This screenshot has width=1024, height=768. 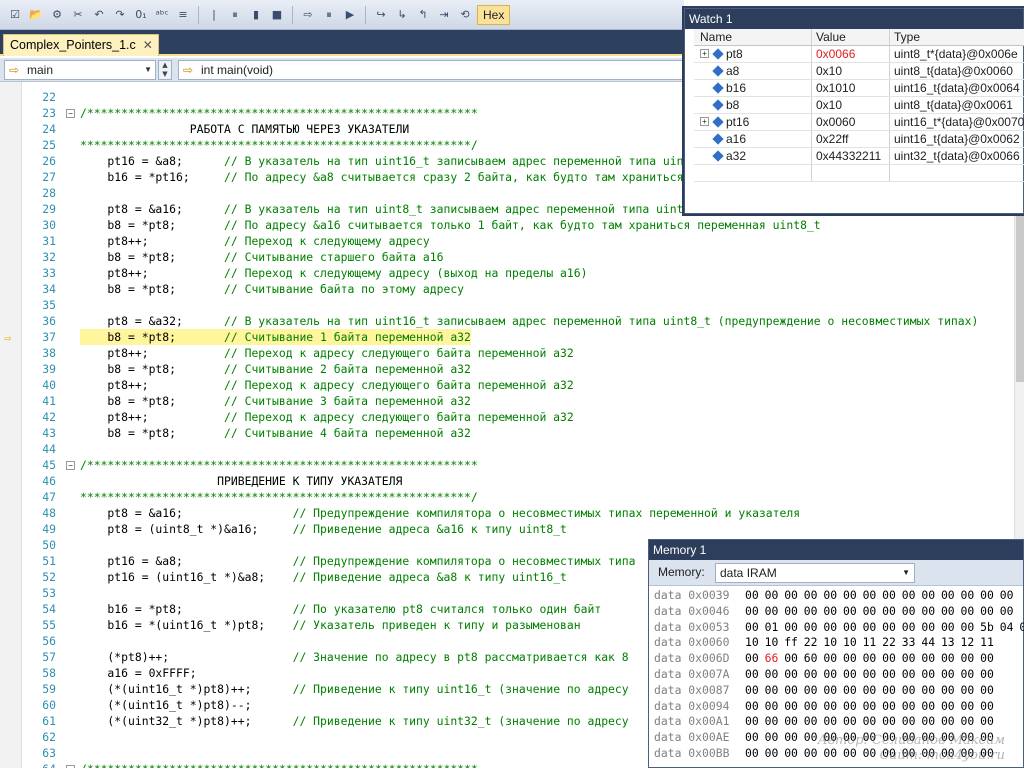 I want to click on watch-row: a8 0x10 uint8_t{data}@0x0060, so click(x=859, y=71).